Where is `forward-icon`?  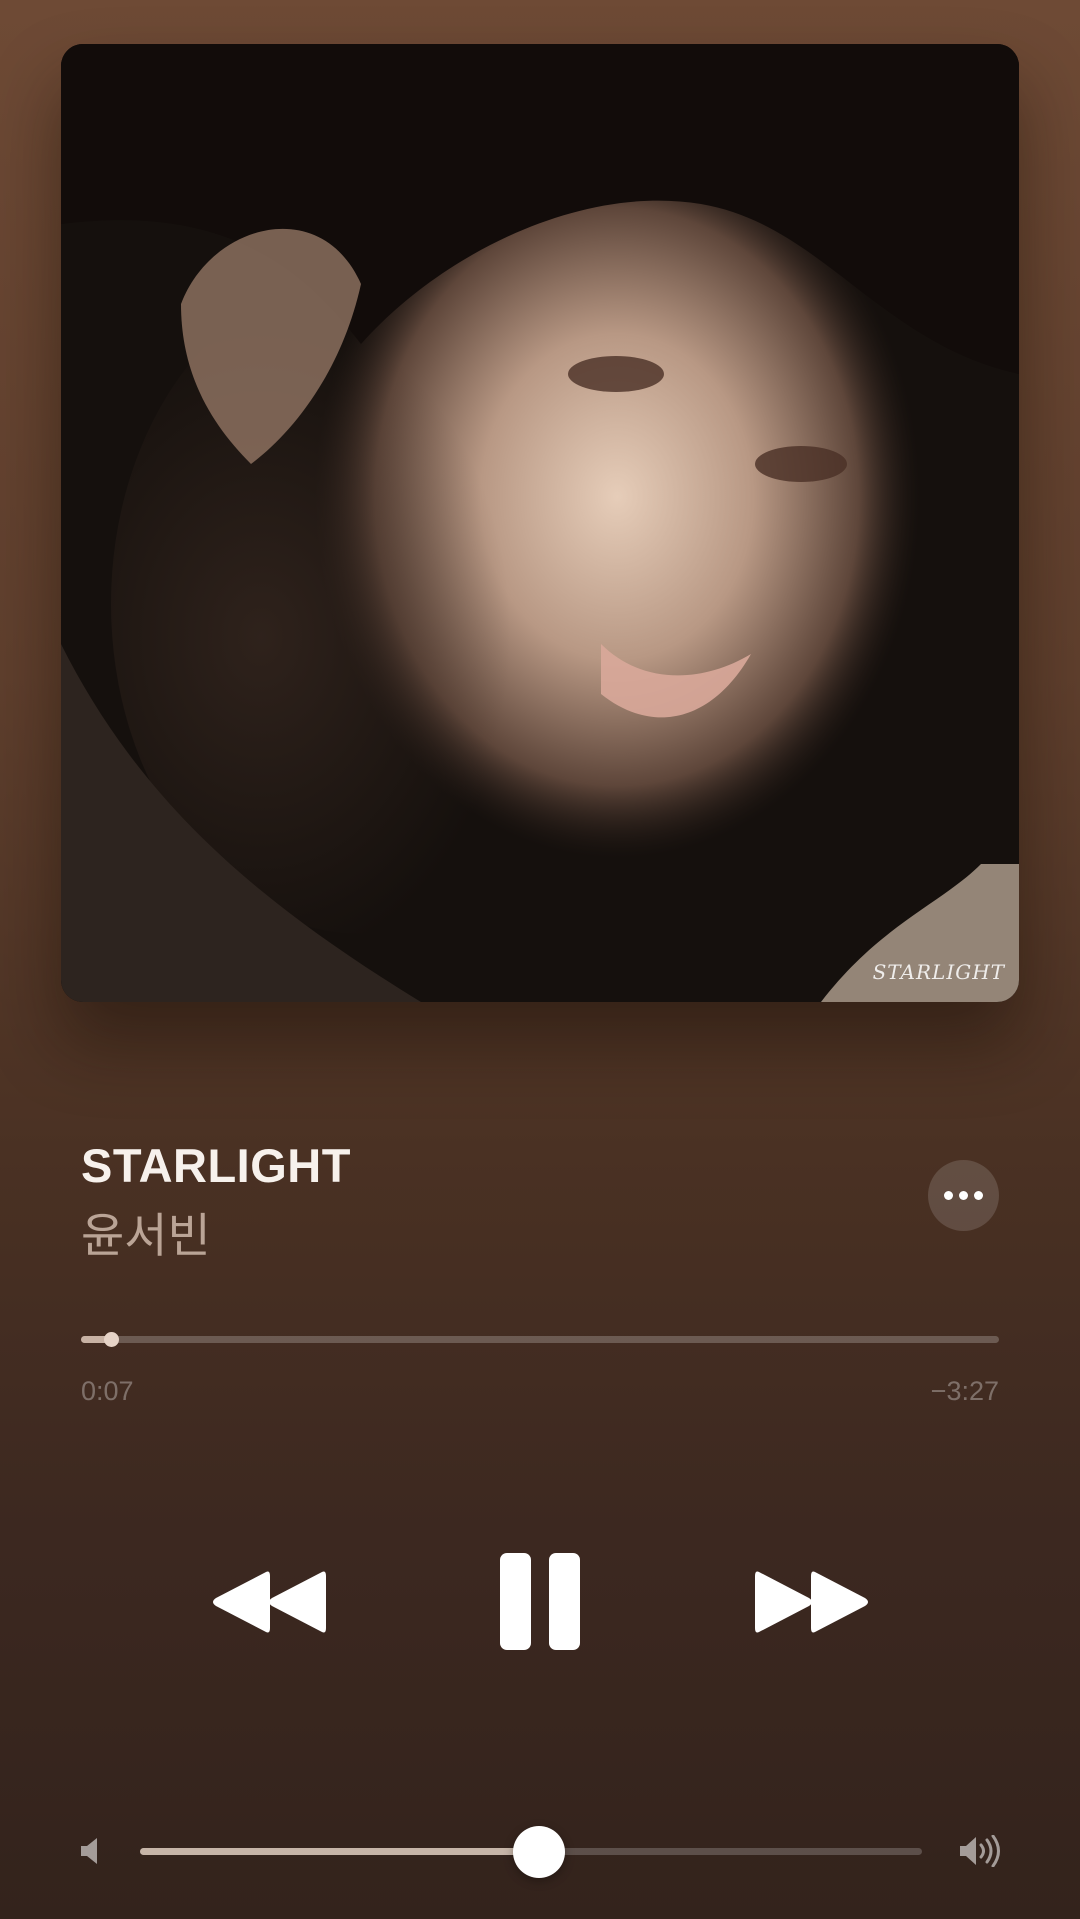
forward-icon is located at coordinates (811, 1602).